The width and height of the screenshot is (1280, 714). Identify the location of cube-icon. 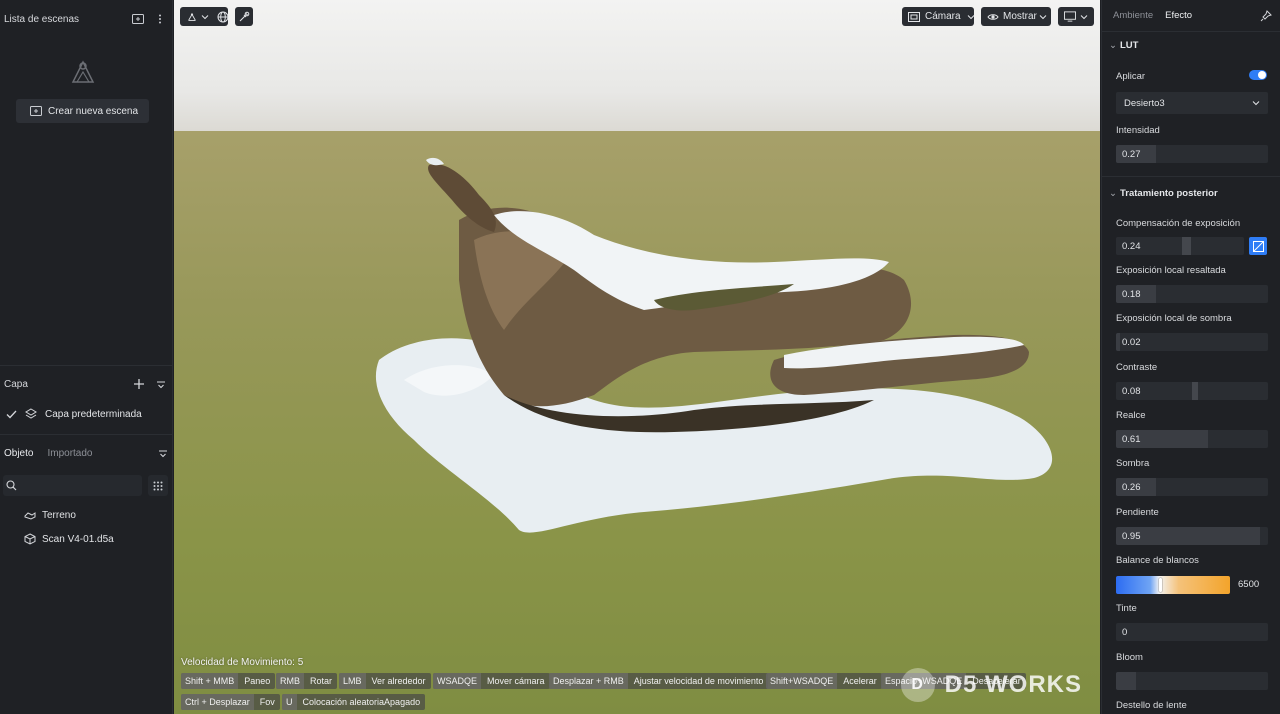
(30, 539).